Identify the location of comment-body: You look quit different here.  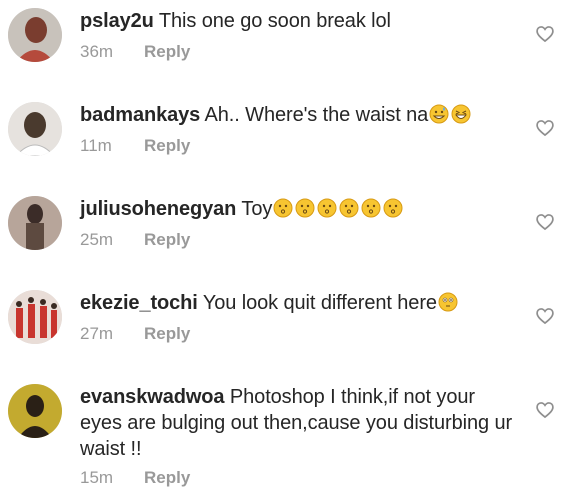
(319, 303).